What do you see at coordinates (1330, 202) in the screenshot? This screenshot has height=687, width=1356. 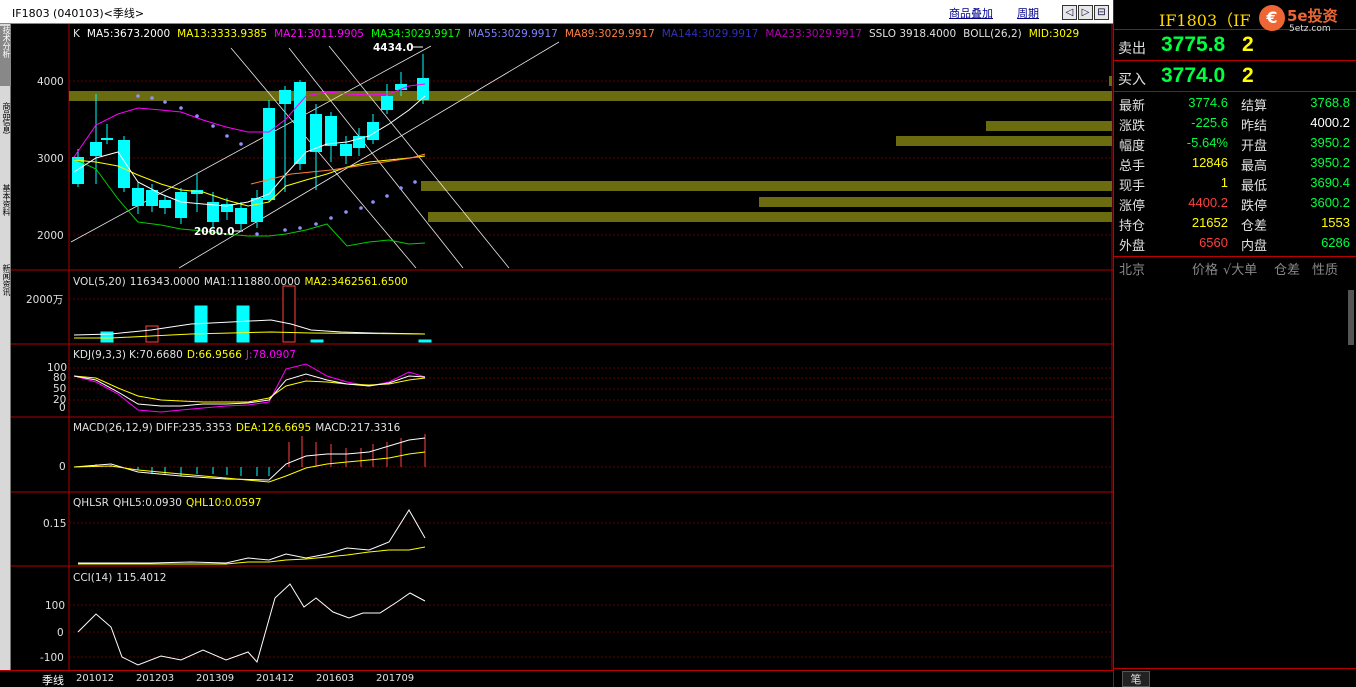 I see `quote-value: 3600.2` at bounding box center [1330, 202].